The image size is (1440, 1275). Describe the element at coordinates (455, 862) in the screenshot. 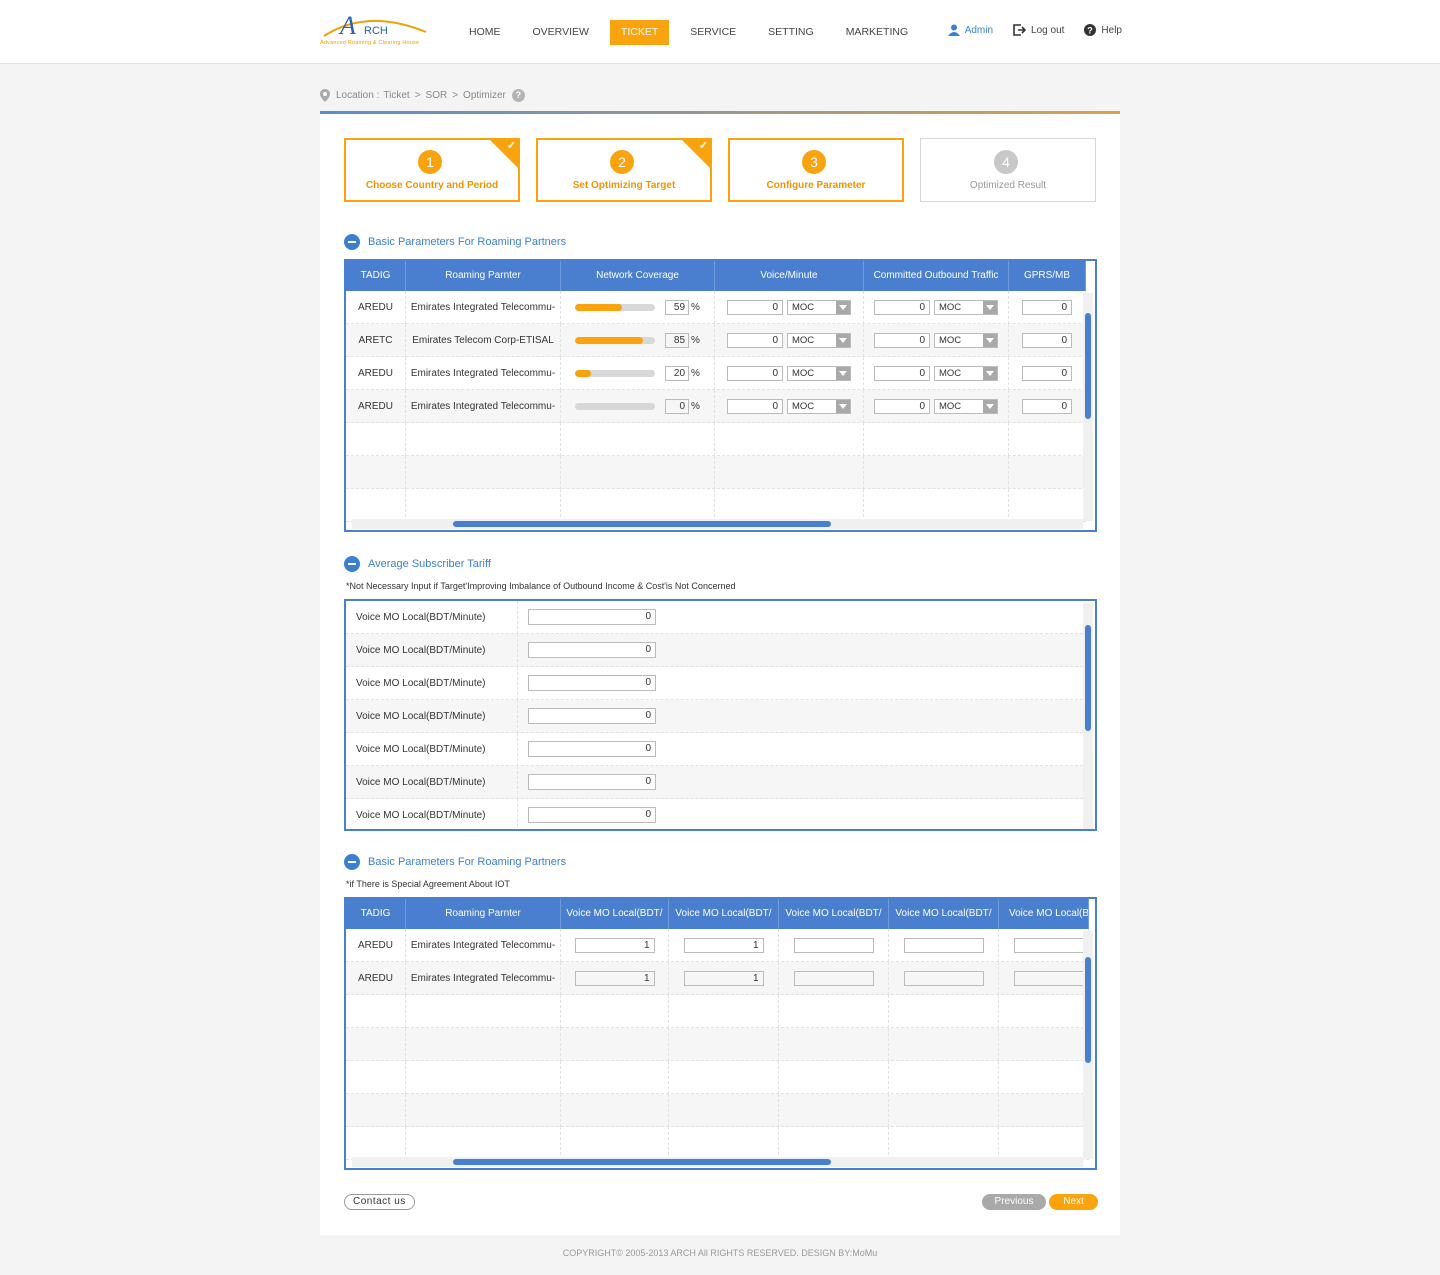

I see `section-iot-header: Basic Parameters For Roaming Partners` at that location.